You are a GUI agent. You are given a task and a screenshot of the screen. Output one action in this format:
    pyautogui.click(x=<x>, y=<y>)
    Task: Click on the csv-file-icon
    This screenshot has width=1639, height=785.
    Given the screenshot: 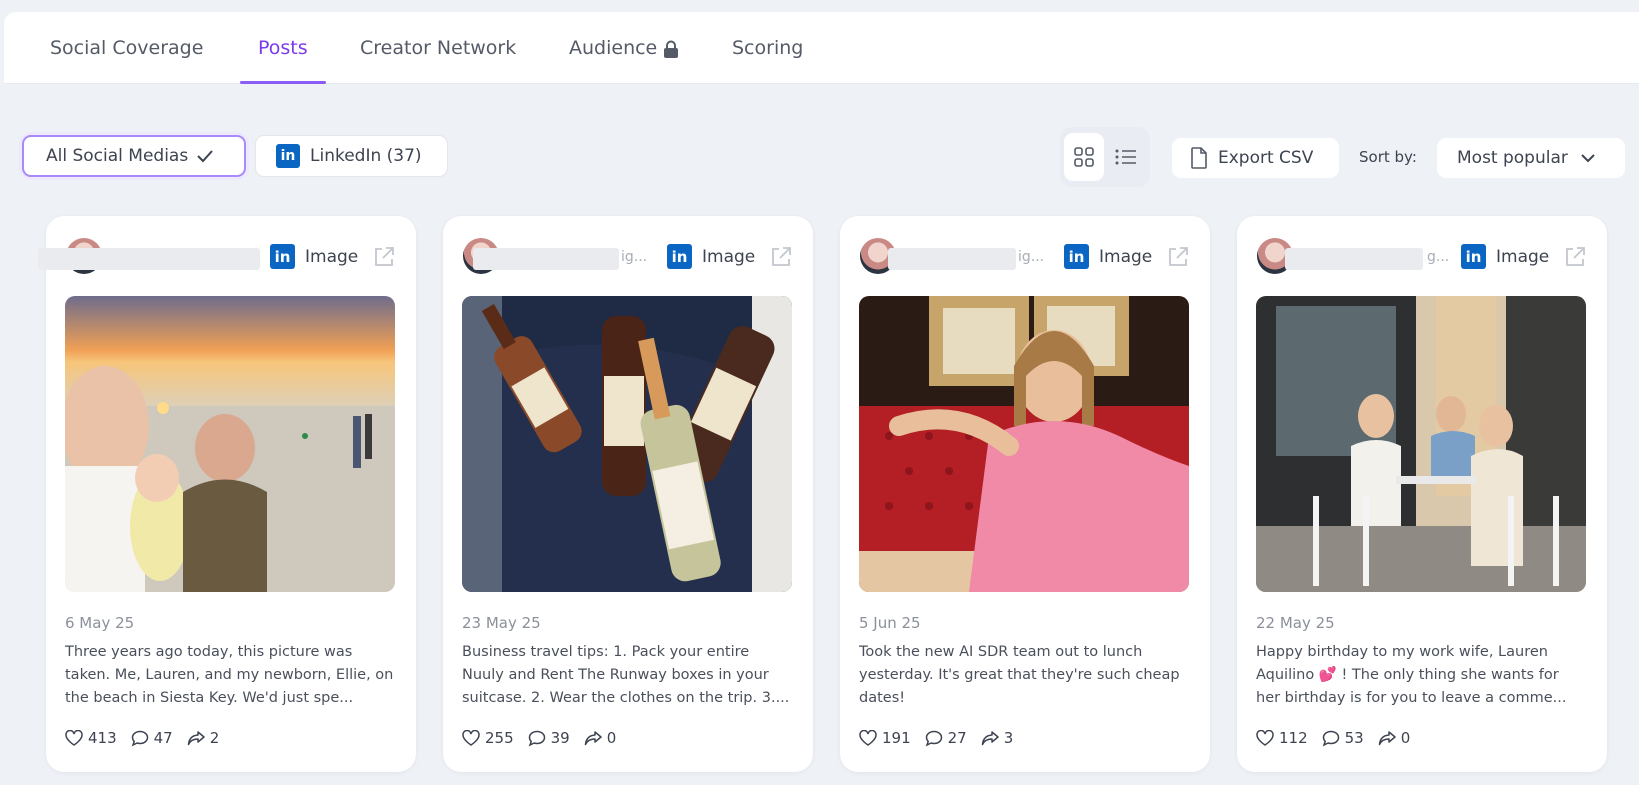 What is the action you would take?
    pyautogui.click(x=1199, y=158)
    